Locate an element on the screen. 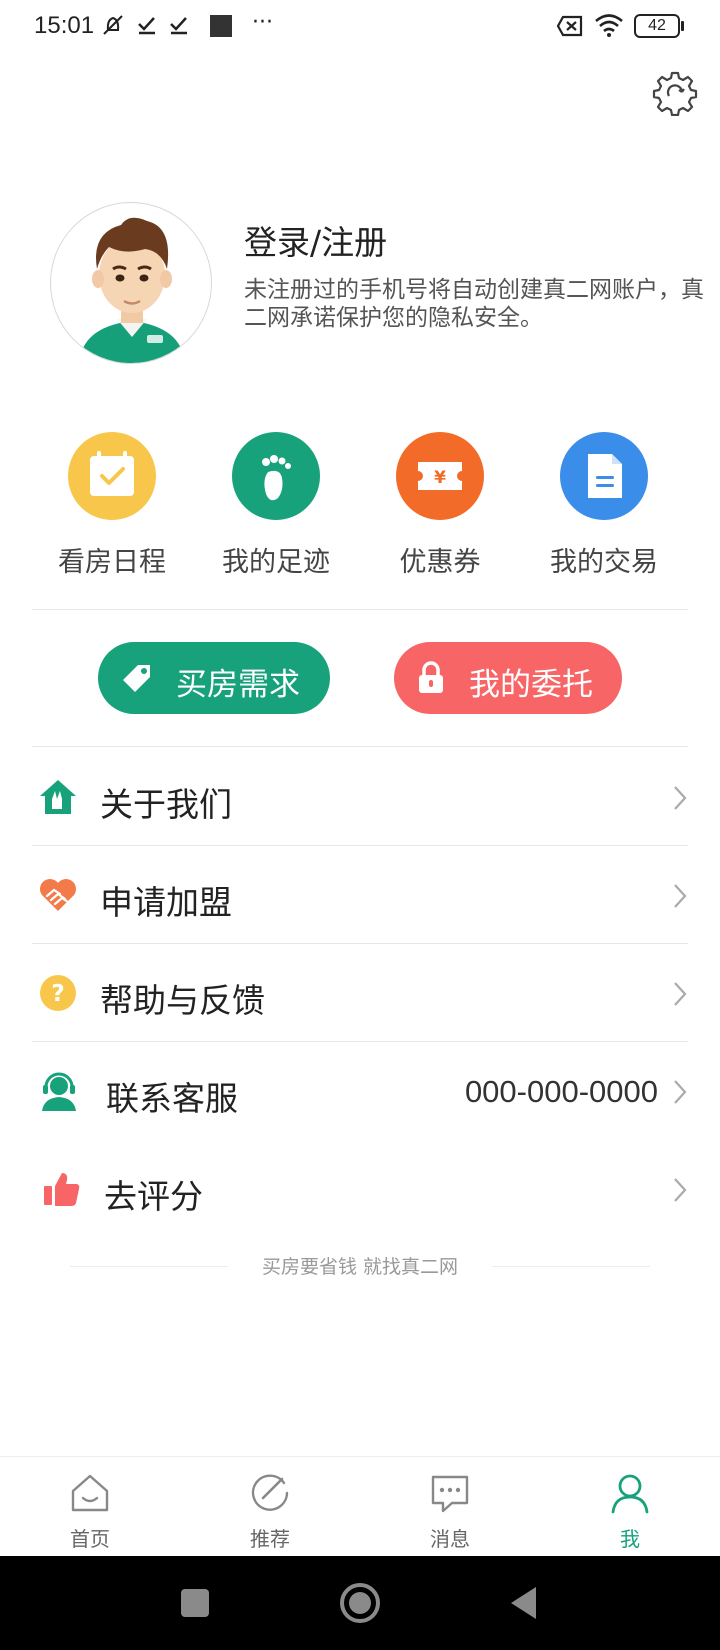 The image size is (720, 1650). my-entrust-label: 我的委托 is located at coordinates (531, 685).